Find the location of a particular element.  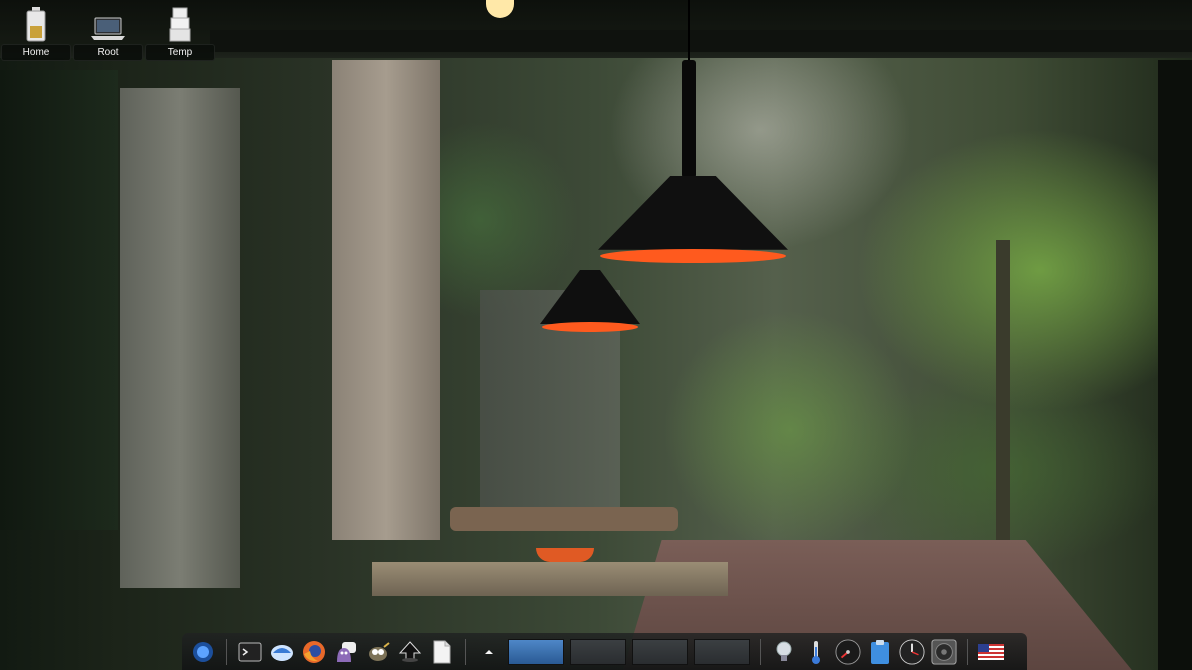

desktop-icon-temp: Temp is located at coordinates (180, 31).